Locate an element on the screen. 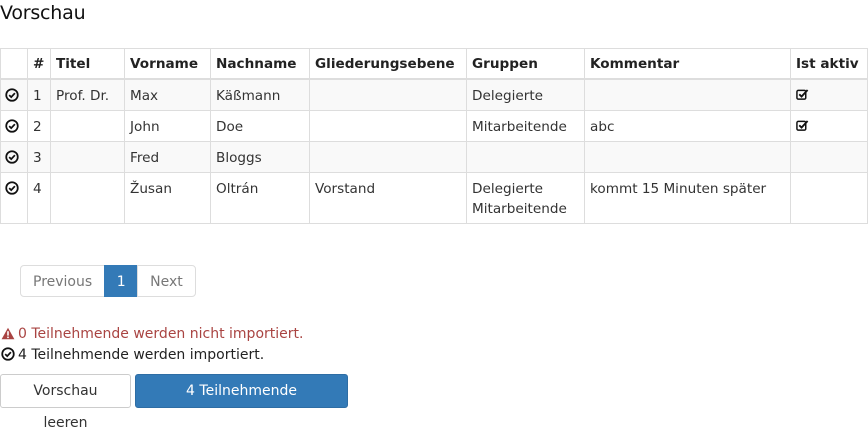 This screenshot has width=868, height=439. row-vorname: Fred is located at coordinates (167, 157).